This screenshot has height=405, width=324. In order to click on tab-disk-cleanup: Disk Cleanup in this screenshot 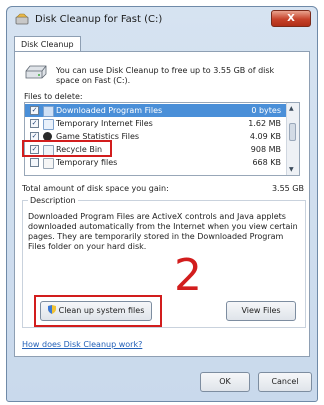, I will do `click(47, 44)`.